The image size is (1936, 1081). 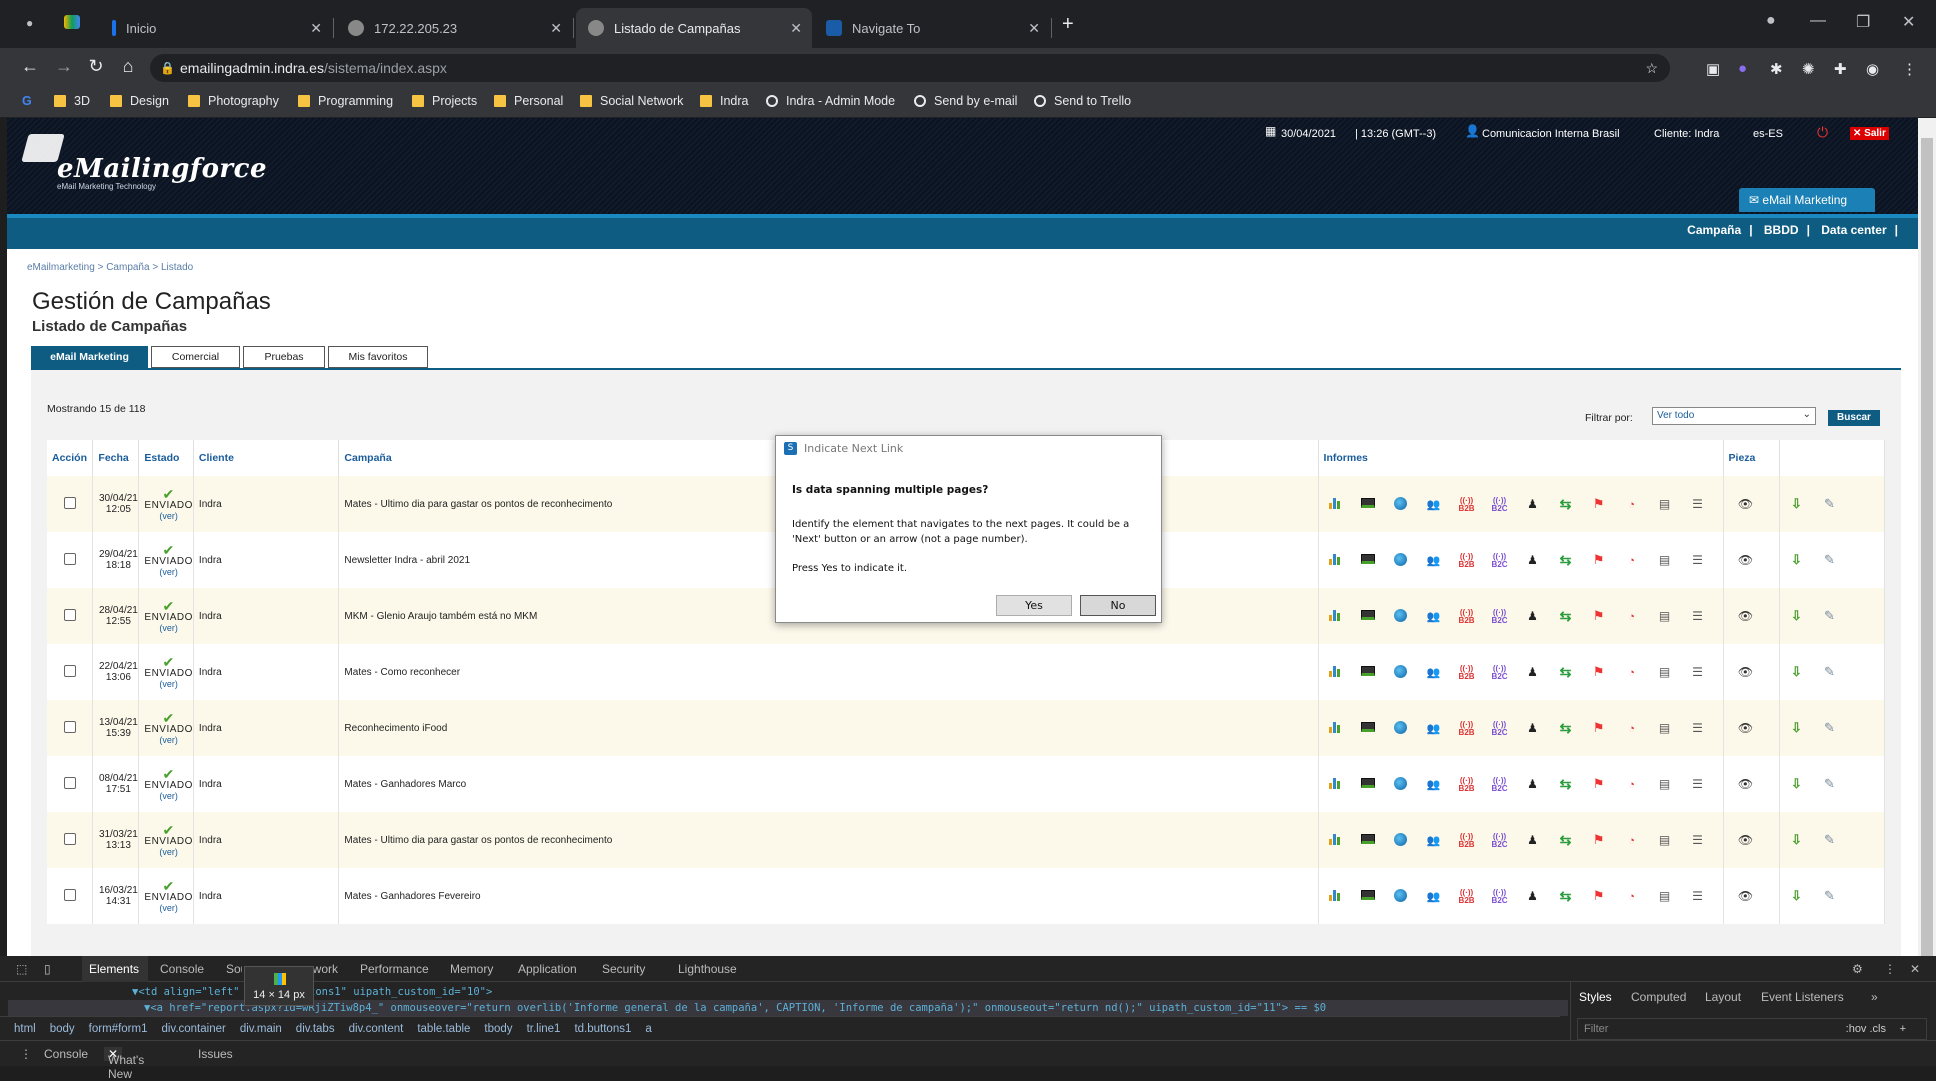 What do you see at coordinates (266, 728) in the screenshot?
I see `row-client-link: Indra` at bounding box center [266, 728].